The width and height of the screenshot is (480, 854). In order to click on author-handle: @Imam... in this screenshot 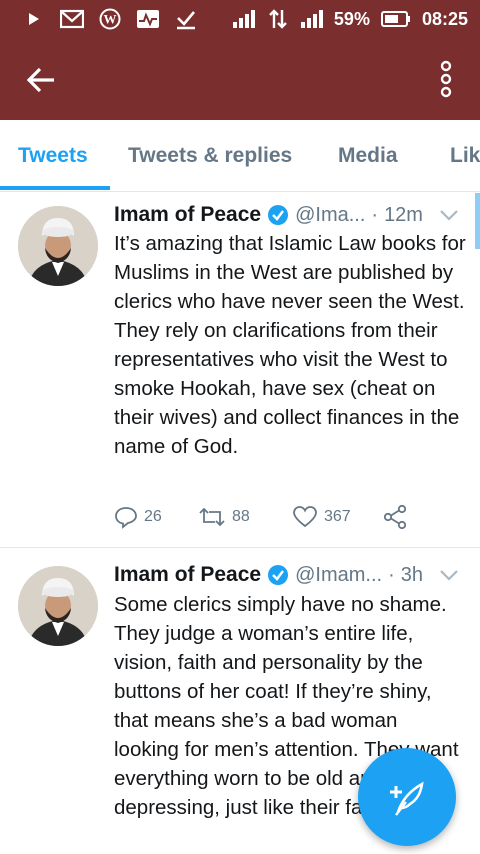, I will do `click(338, 575)`.